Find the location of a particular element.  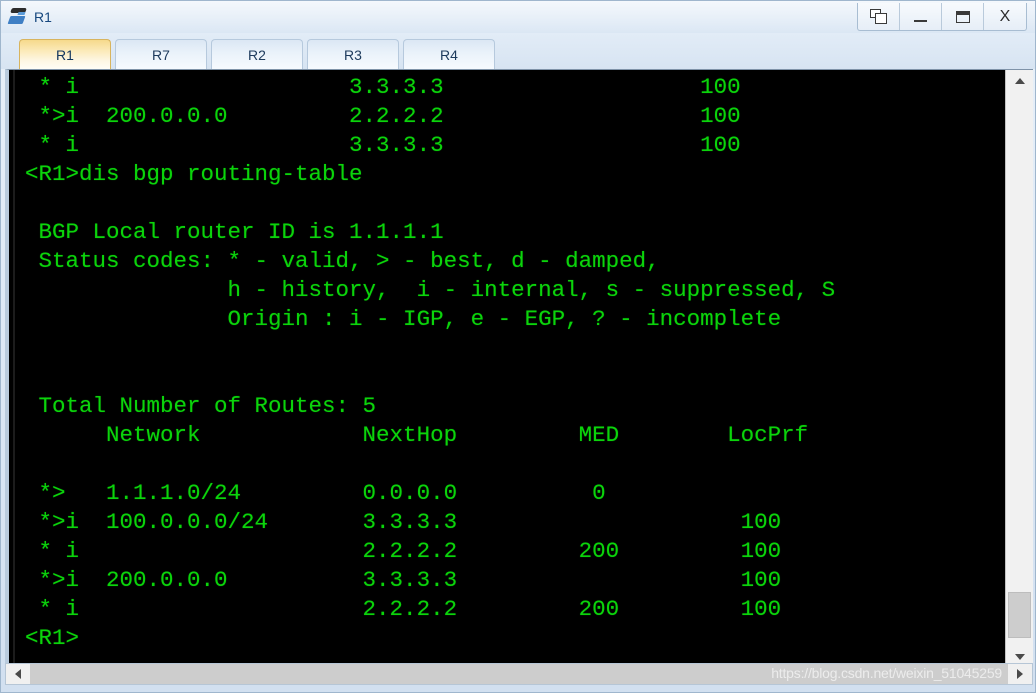

restore-icon is located at coordinates (878, 16).